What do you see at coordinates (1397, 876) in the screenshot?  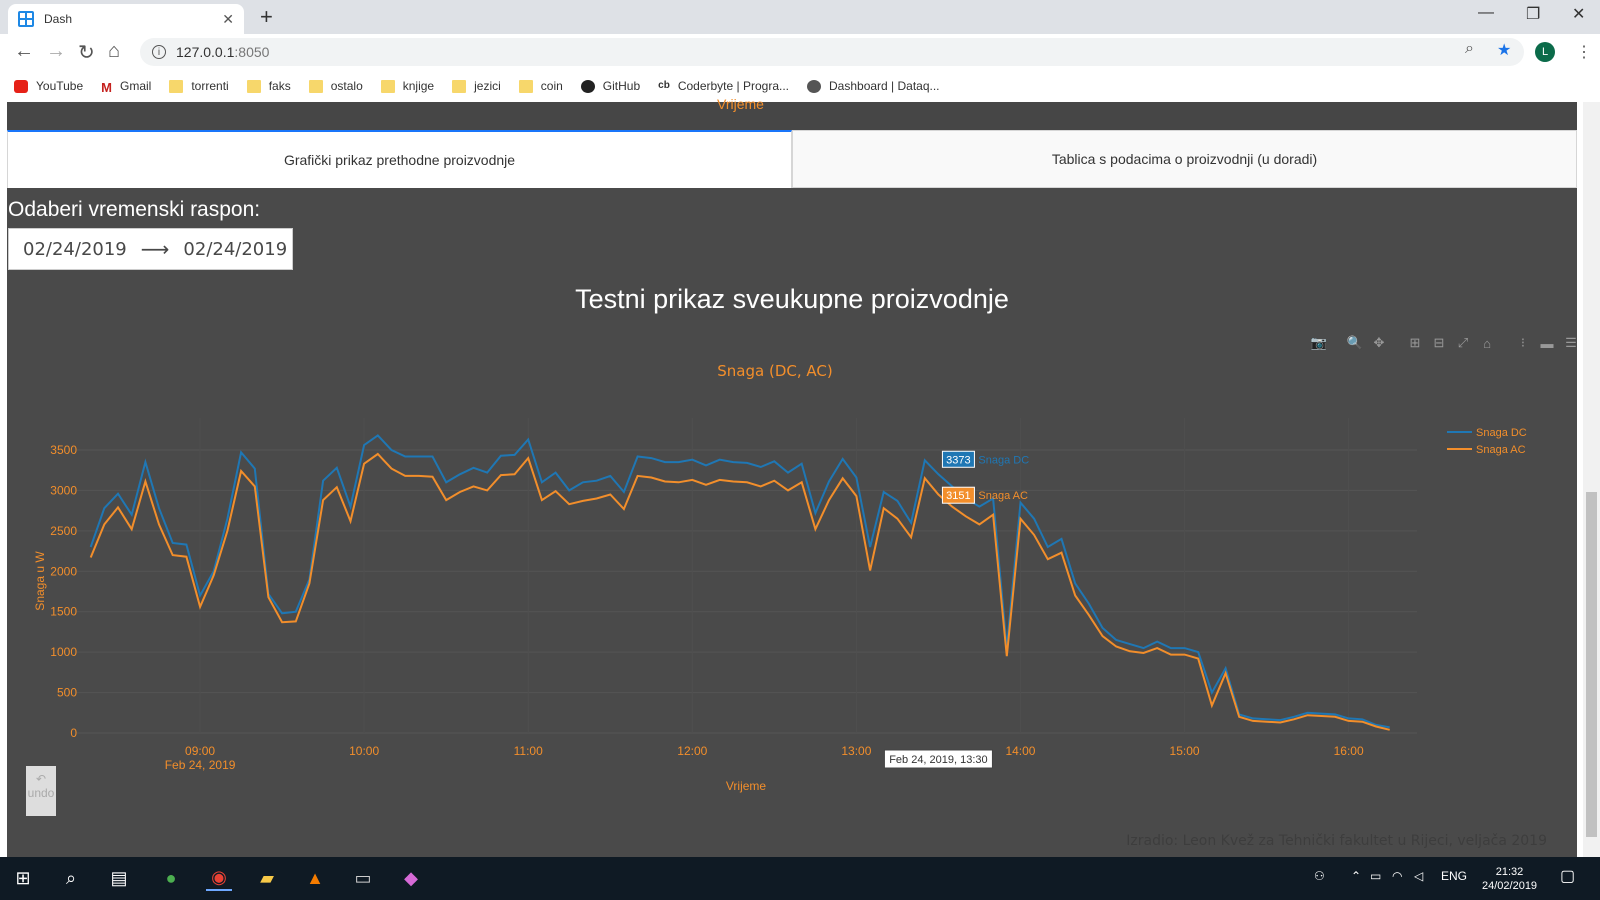 I see `wifi-icon: ◠` at bounding box center [1397, 876].